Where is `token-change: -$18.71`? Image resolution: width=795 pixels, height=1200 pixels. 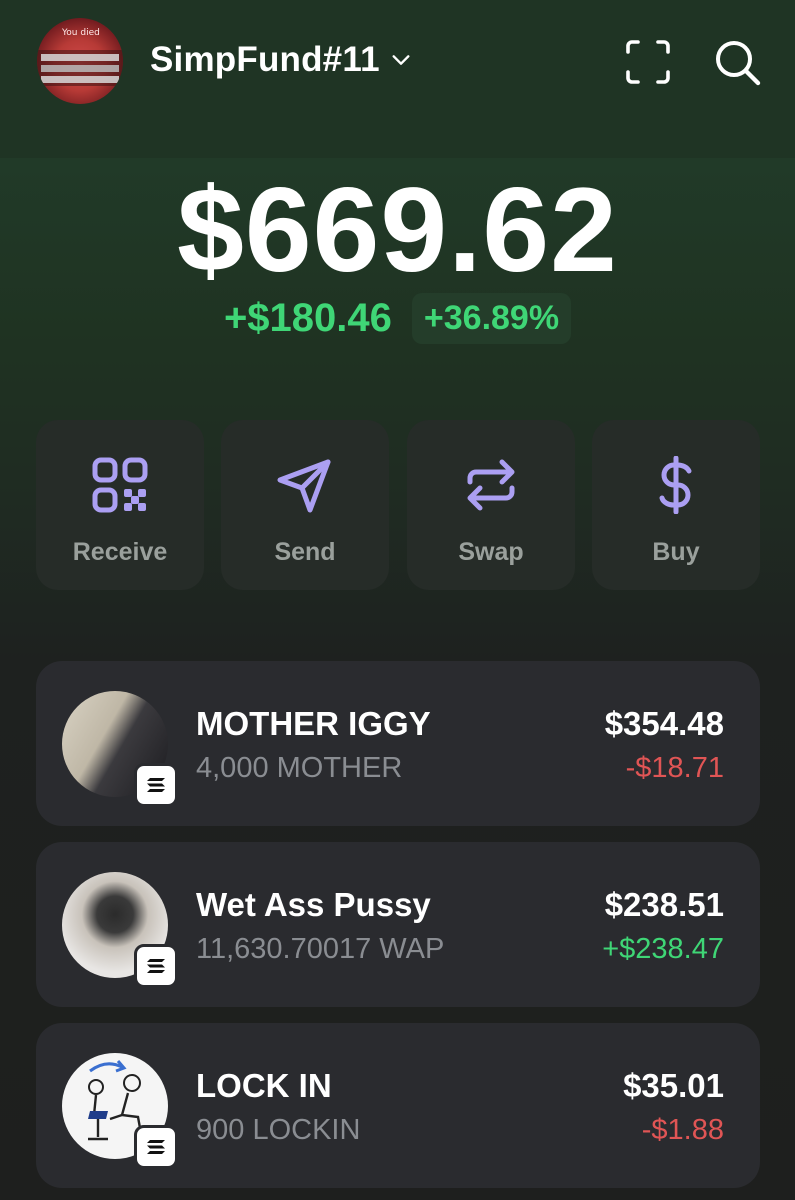
token-change: -$18.71 is located at coordinates (674, 768).